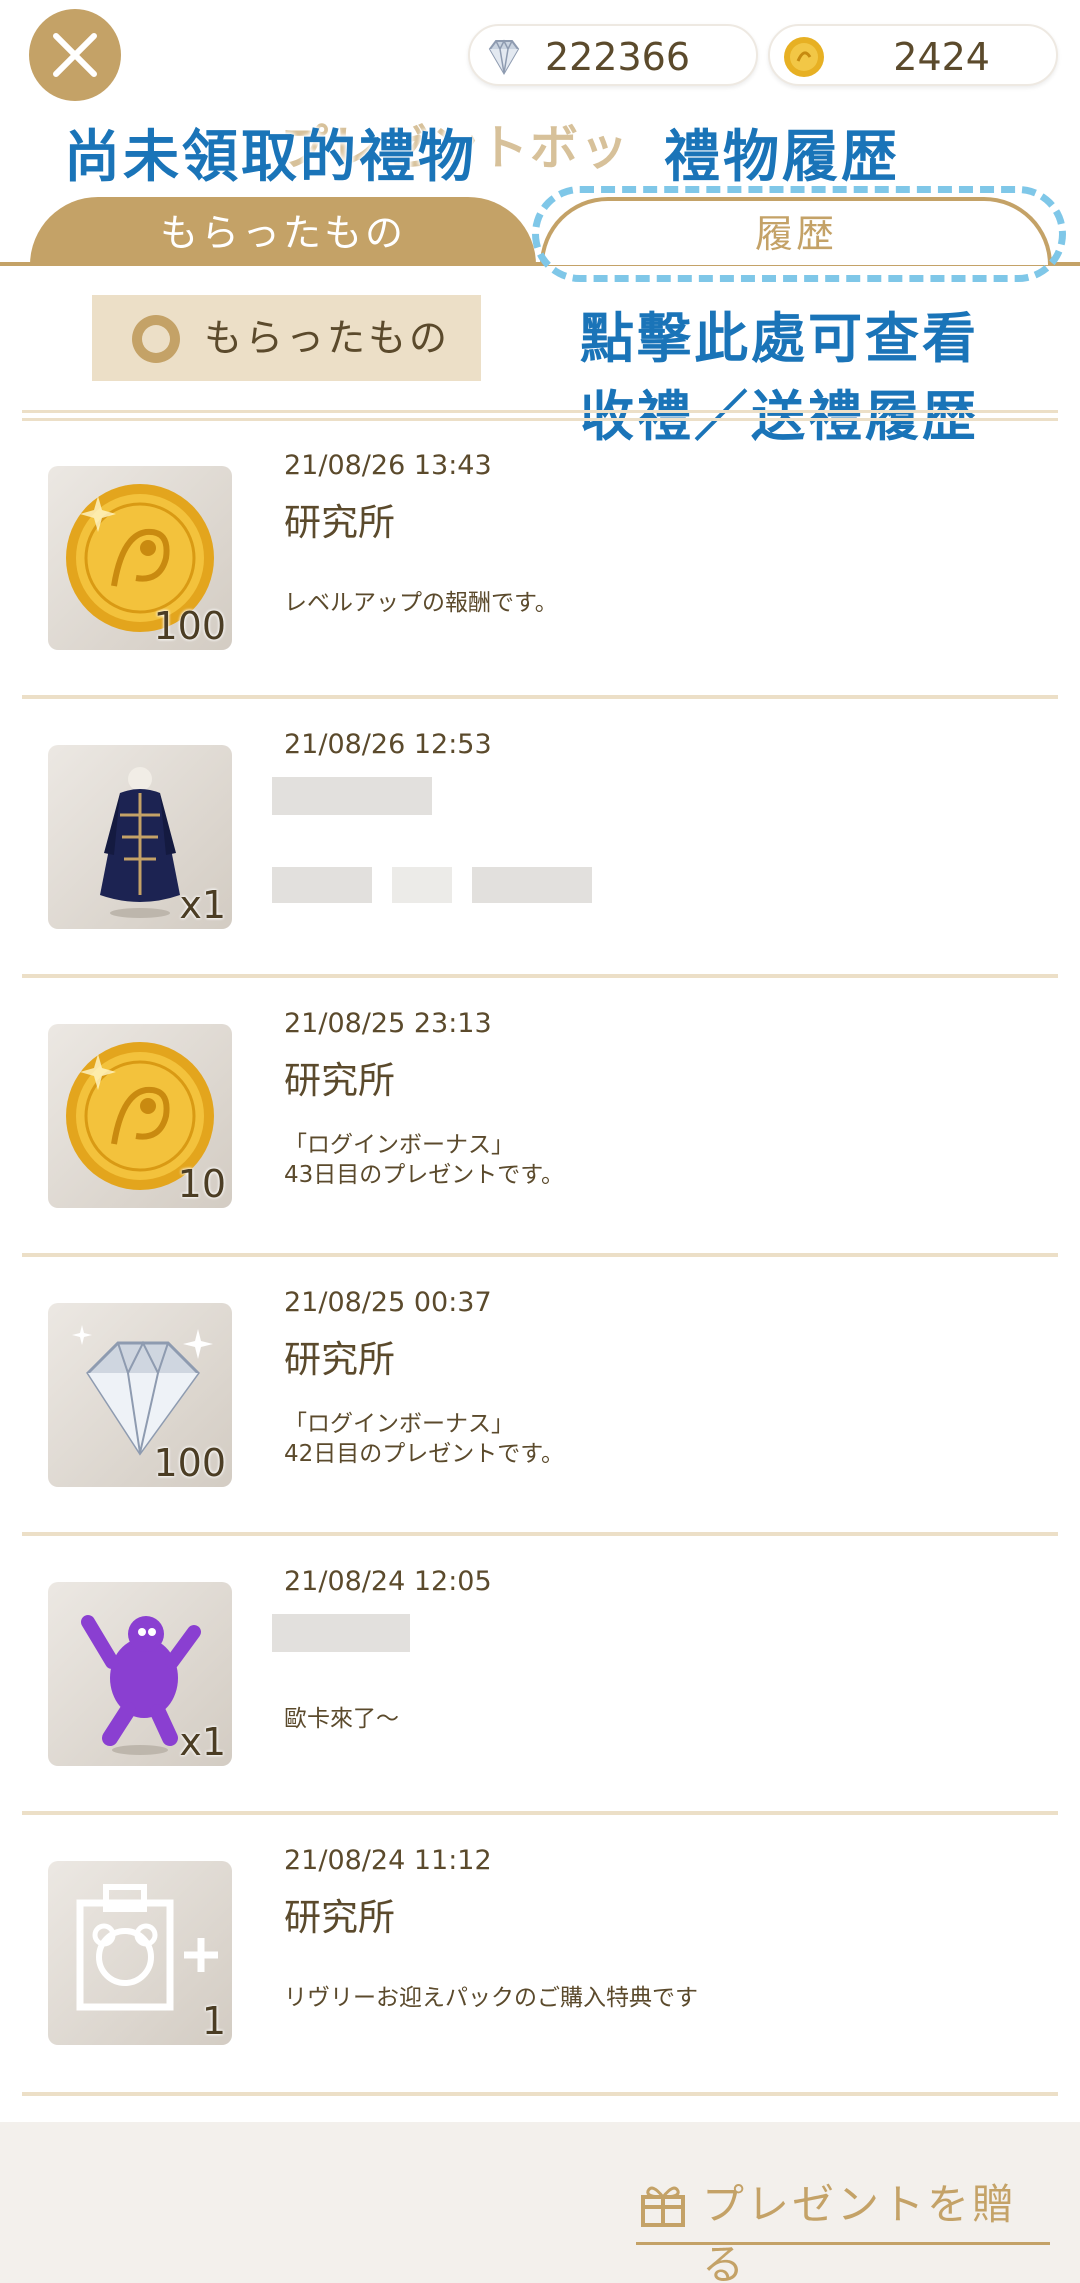  I want to click on list-item: 1 21/08/24 11:12 研究所 リヴリーお迎えパックのご購入特典です, so click(540, 1954).